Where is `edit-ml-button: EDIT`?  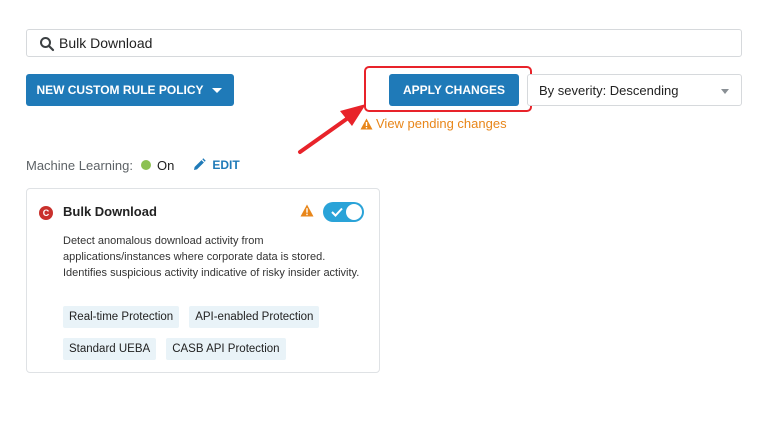 edit-ml-button: EDIT is located at coordinates (216, 165).